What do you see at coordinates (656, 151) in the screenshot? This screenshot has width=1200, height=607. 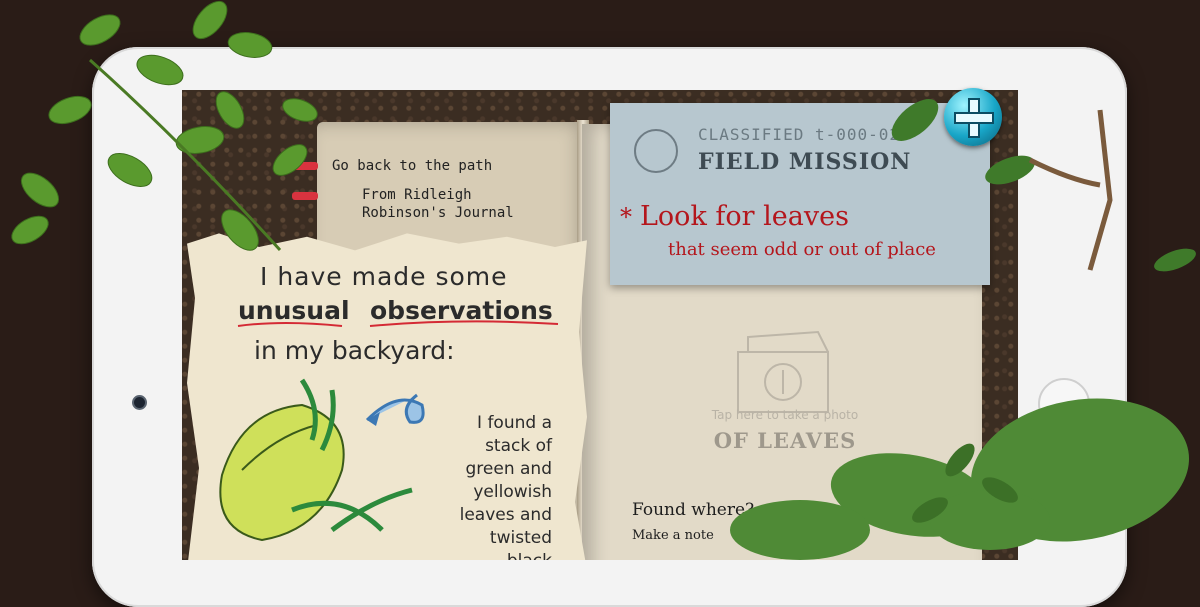 I see `seal-icon` at bounding box center [656, 151].